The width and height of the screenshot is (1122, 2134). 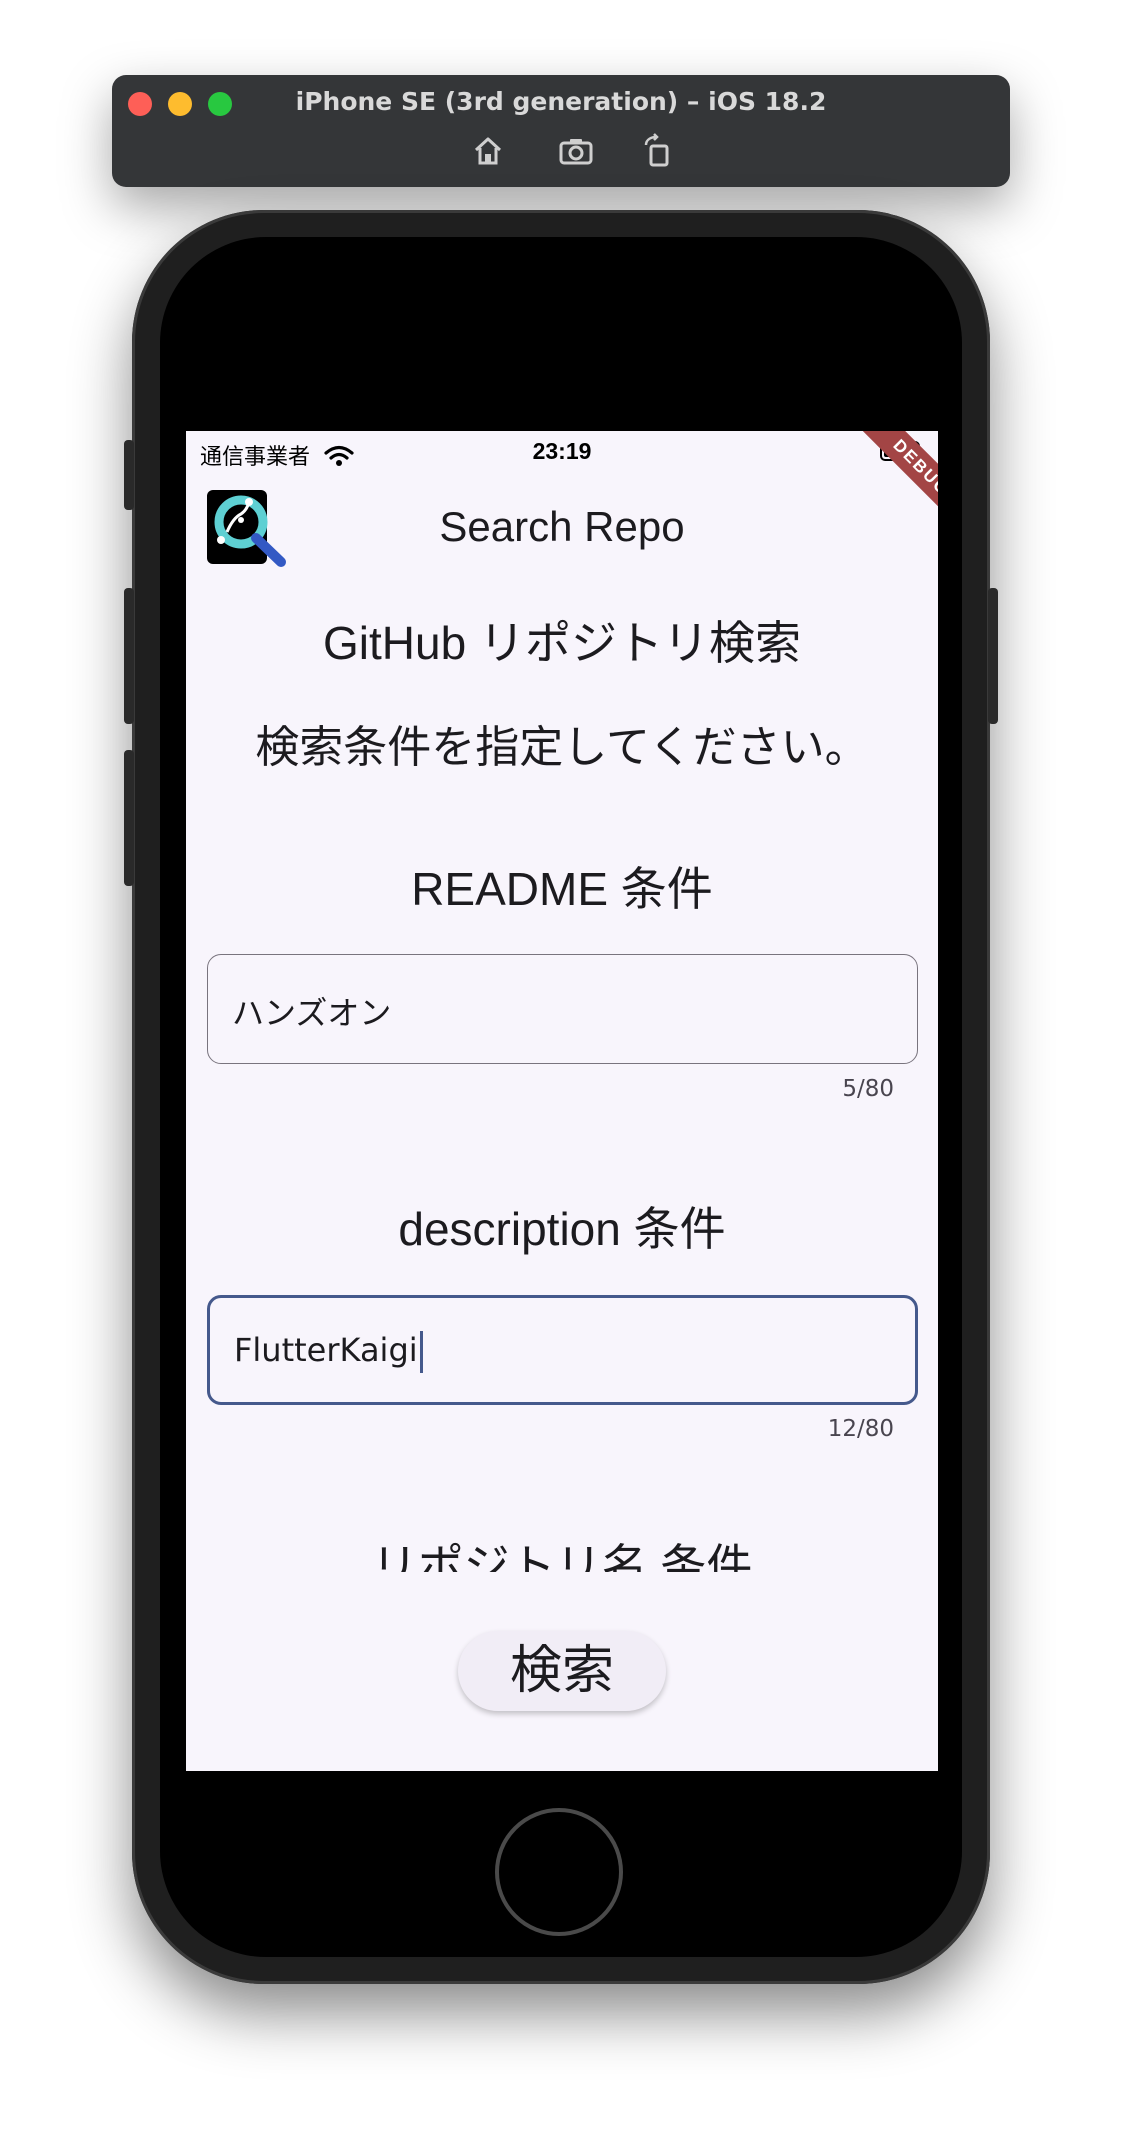 I want to click on rotate-icon, so click(x=658, y=151).